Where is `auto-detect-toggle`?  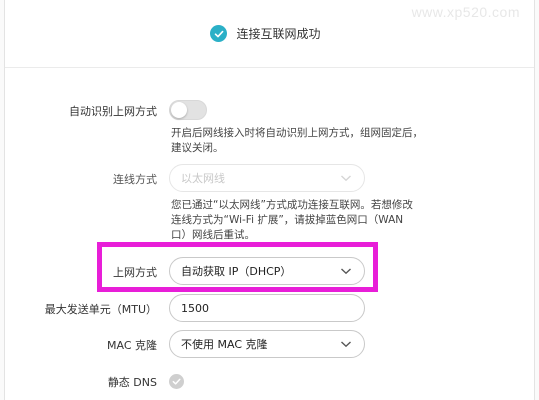 auto-detect-toggle is located at coordinates (188, 110).